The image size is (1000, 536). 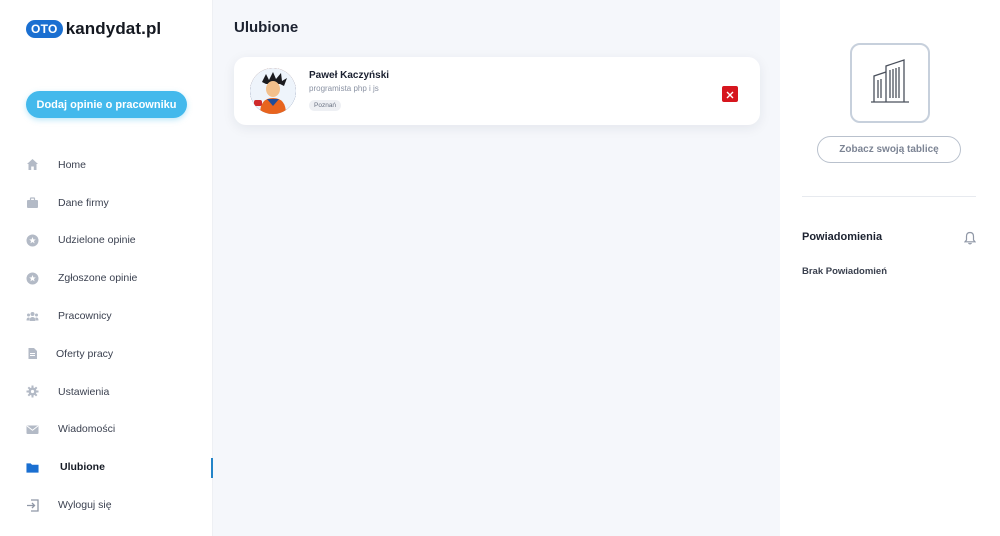 I want to click on view-board-button: Zobacz swoją tablicę, so click(x=889, y=149).